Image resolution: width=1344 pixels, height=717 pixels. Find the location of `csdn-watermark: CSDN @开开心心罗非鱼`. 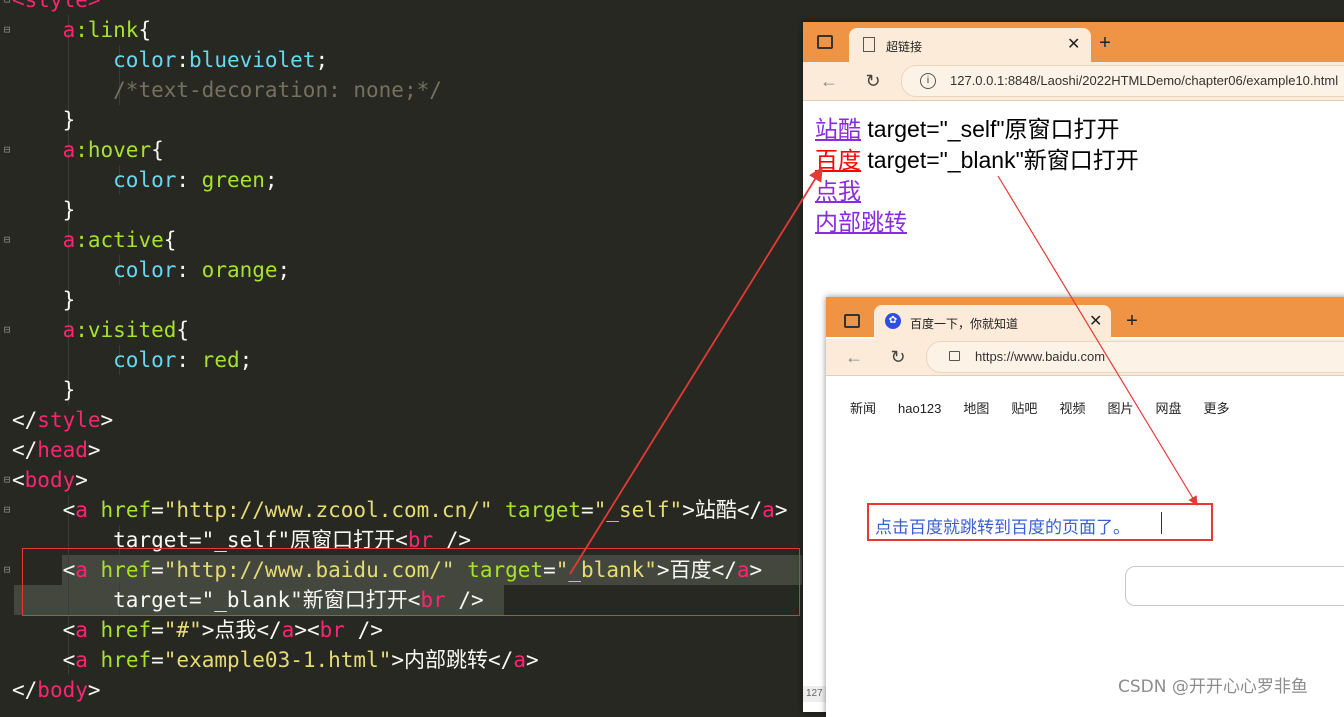

csdn-watermark: CSDN @开开心心罗非鱼 is located at coordinates (1213, 687).